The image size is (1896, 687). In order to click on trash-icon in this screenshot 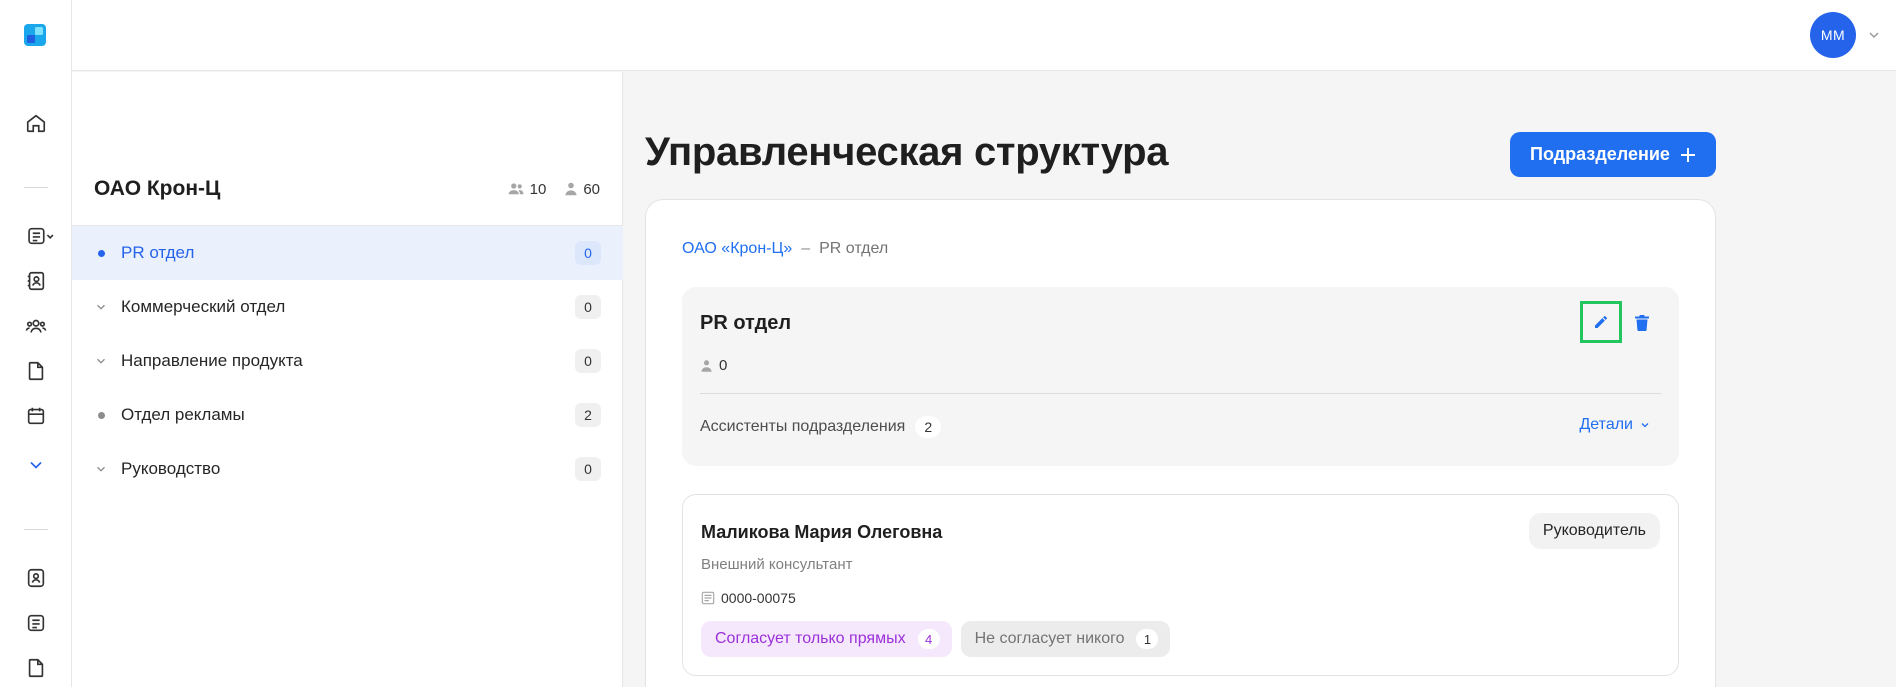, I will do `click(1642, 323)`.